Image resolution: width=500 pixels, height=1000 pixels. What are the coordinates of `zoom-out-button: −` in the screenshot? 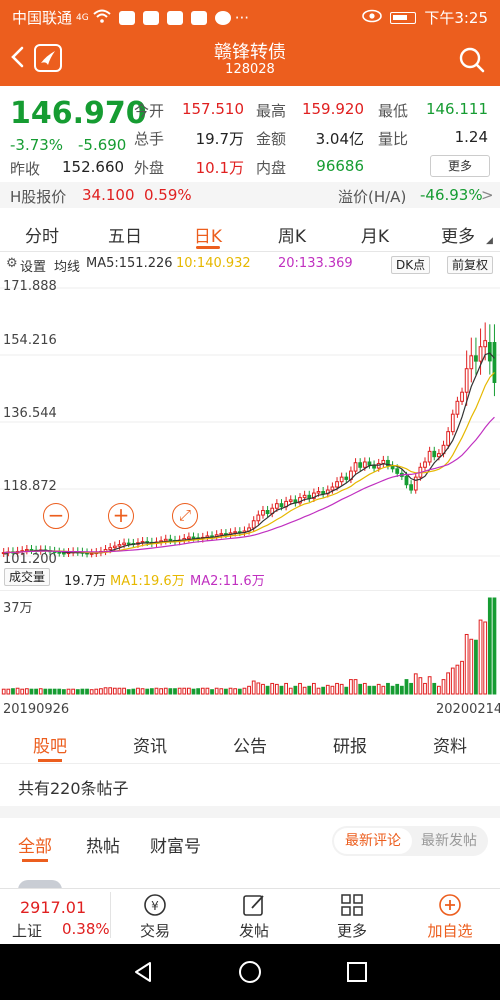 It's located at (56, 516).